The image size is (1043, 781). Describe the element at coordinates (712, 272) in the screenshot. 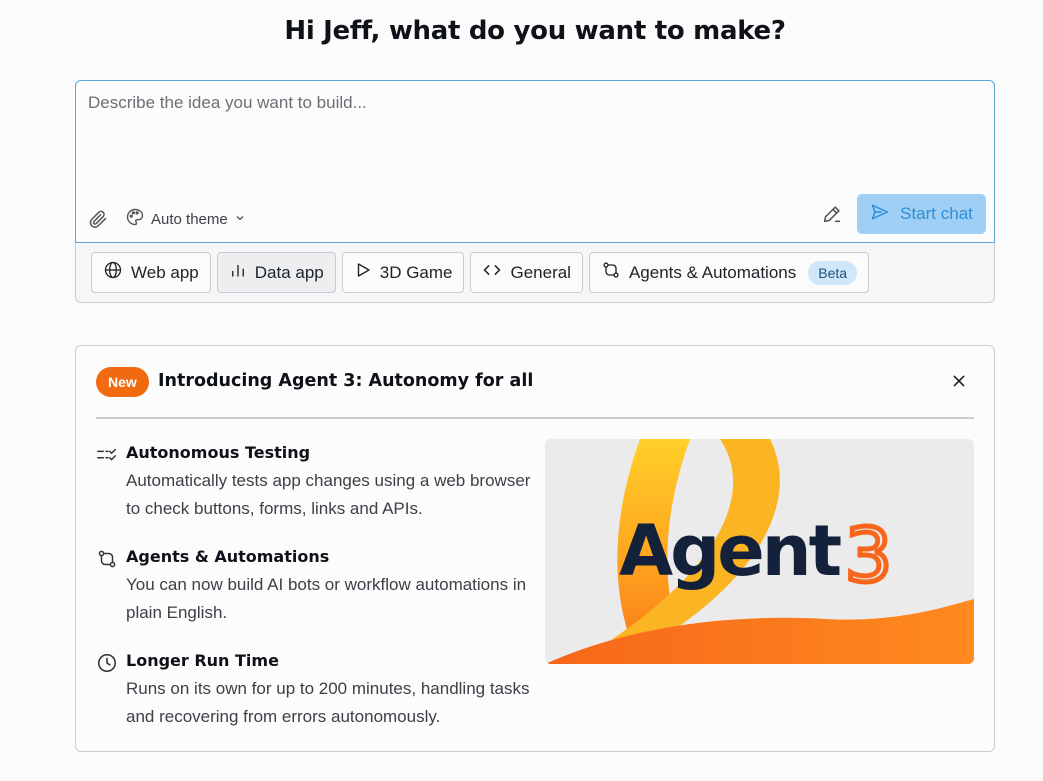

I see `chip-label: Agents & Automations` at that location.